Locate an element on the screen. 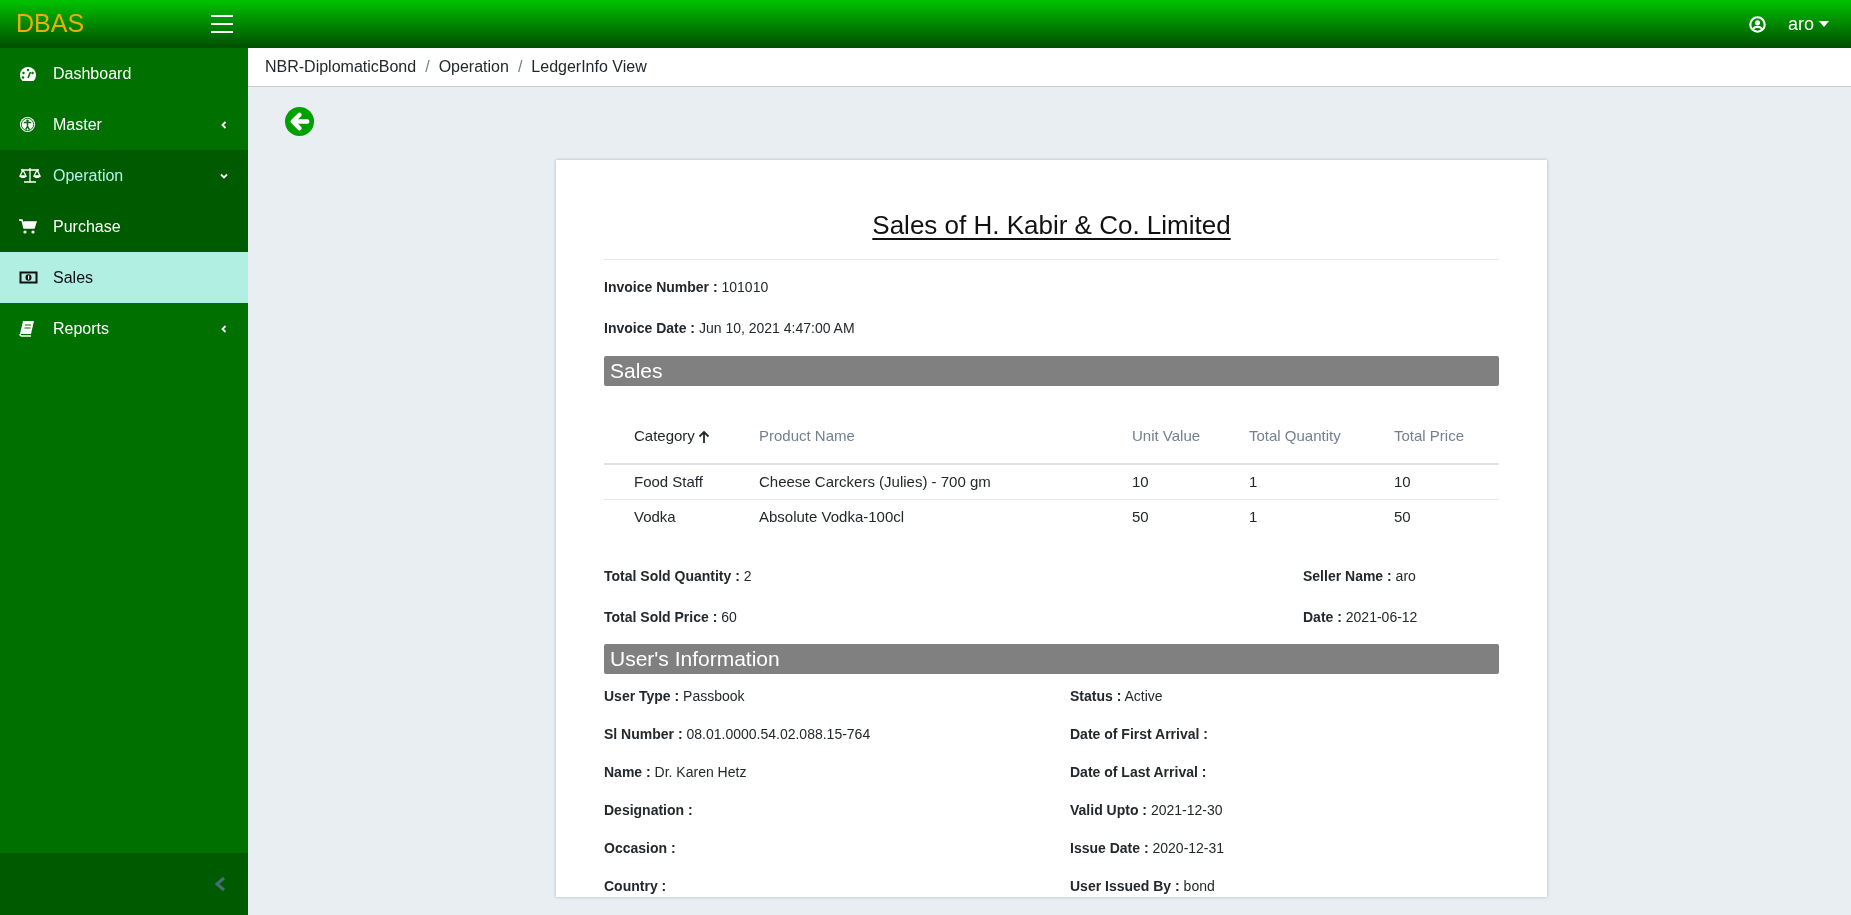  table-cell: Absolute Vodka-100cl is located at coordinates (945, 516).